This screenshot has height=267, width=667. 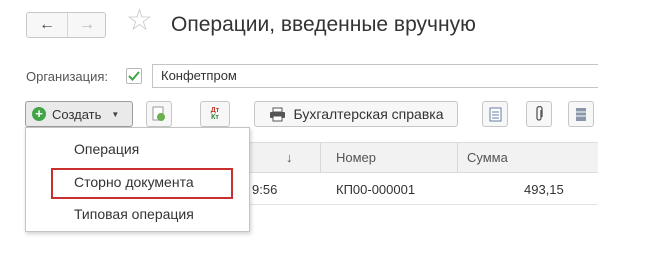 I want to click on column-header-amount: Сумма, so click(x=487, y=157).